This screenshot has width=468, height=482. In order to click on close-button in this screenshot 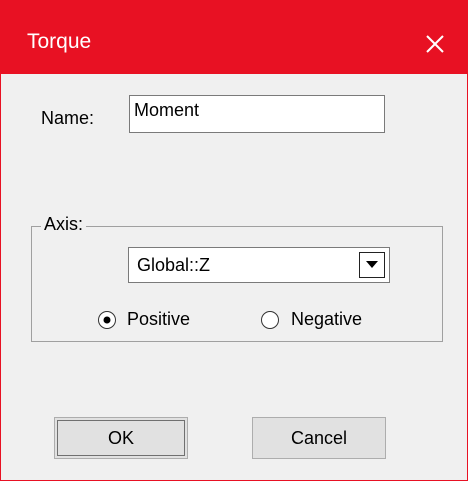, I will do `click(435, 44)`.